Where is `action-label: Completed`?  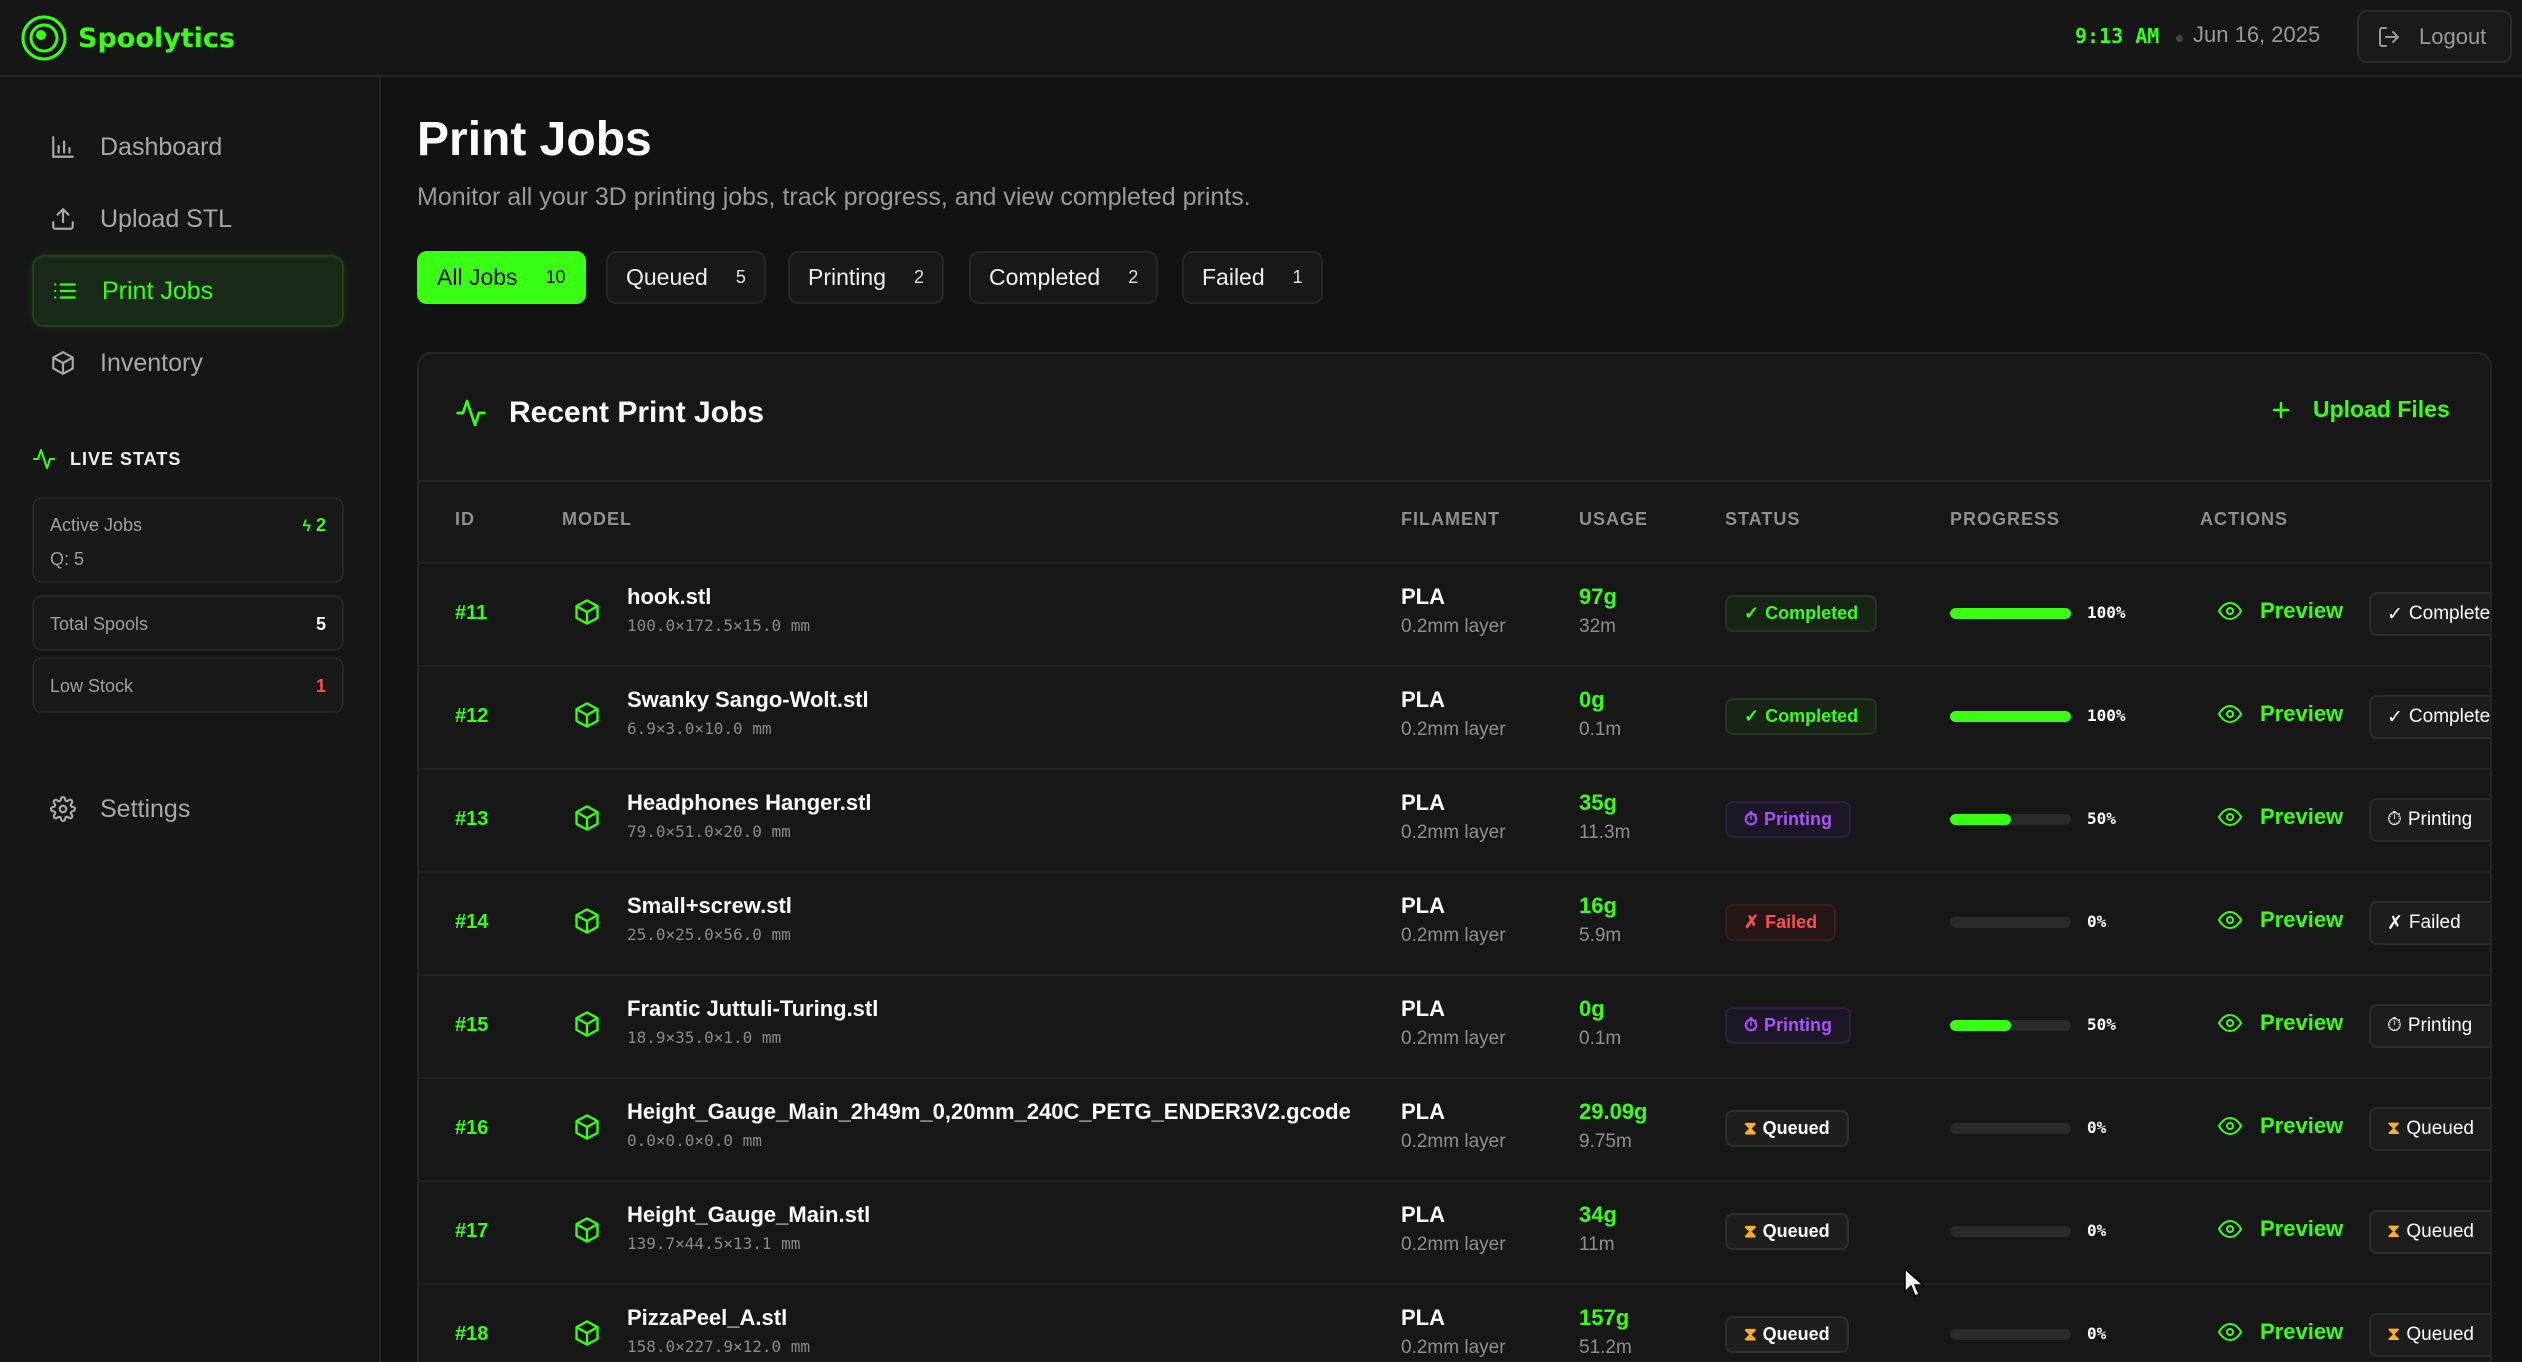 action-label: Completed is located at coordinates (2450, 716).